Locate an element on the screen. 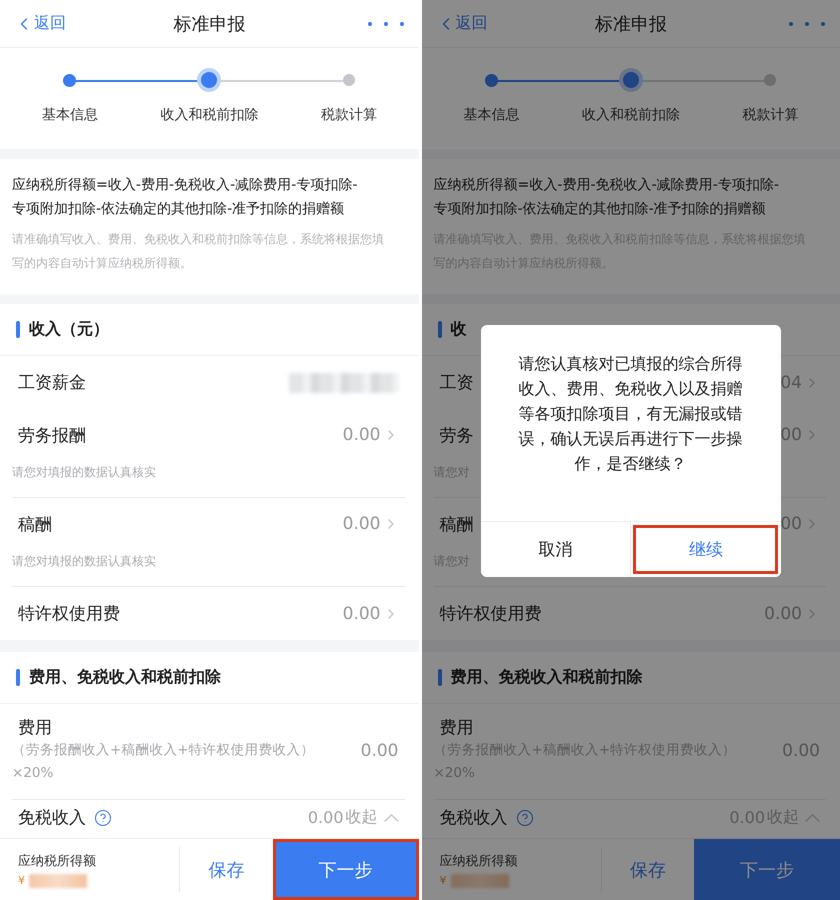 The height and width of the screenshot is (900, 840). dialog-message-line: 作，是否继续？ is located at coordinates (631, 464).